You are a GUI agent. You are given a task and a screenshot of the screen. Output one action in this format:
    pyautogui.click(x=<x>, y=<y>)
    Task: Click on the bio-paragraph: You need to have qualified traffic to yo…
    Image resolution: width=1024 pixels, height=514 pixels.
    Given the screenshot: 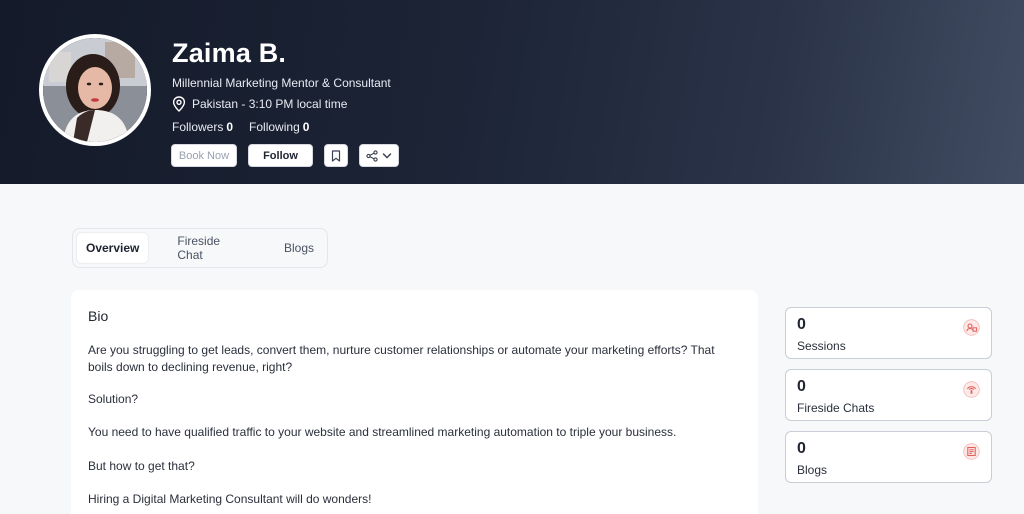 What is the action you would take?
    pyautogui.click(x=382, y=432)
    